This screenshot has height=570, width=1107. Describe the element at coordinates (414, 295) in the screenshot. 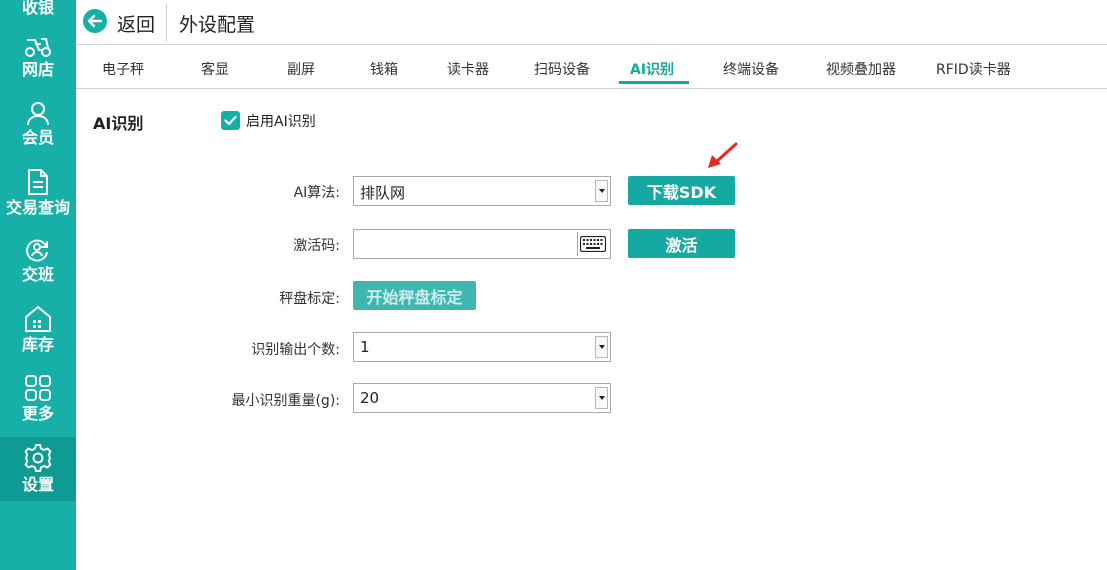

I see `start-calibration-button: 开始秤盘标定` at that location.